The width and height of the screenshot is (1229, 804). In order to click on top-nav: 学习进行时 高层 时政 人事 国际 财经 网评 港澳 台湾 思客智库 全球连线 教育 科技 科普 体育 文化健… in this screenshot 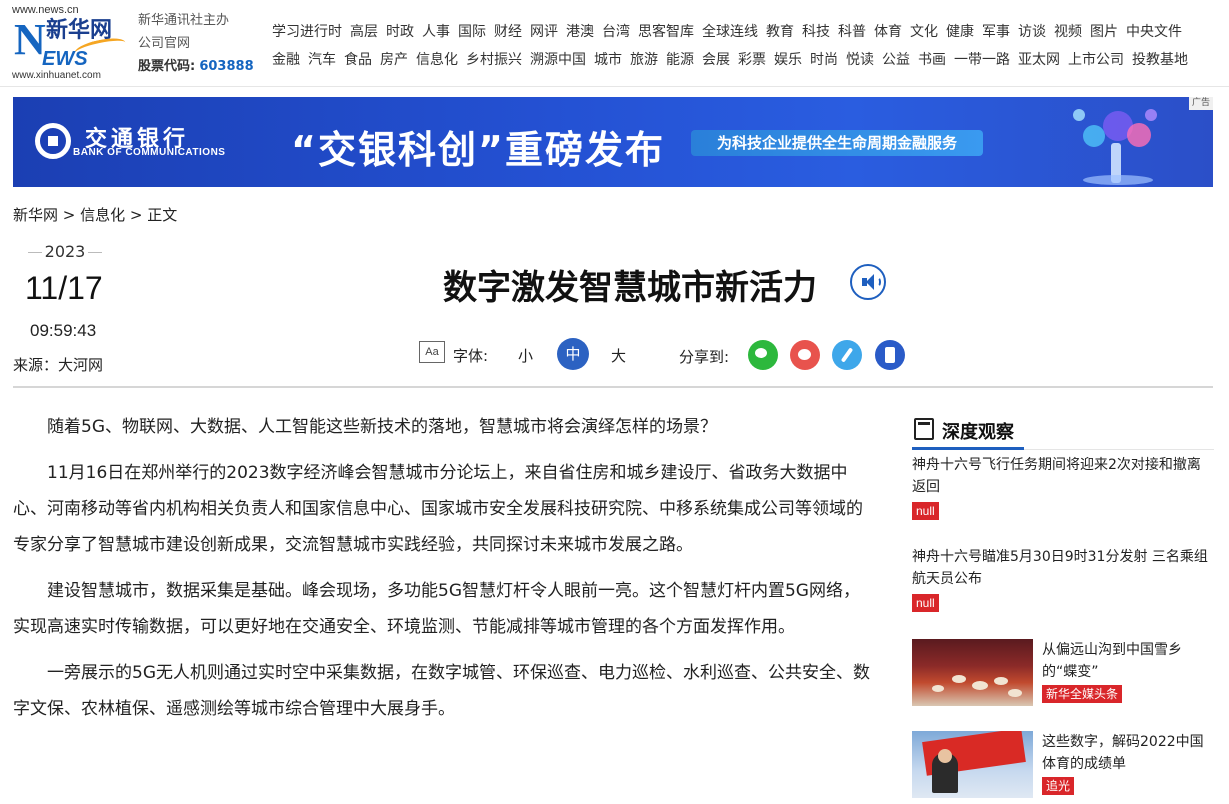, I will do `click(747, 45)`.